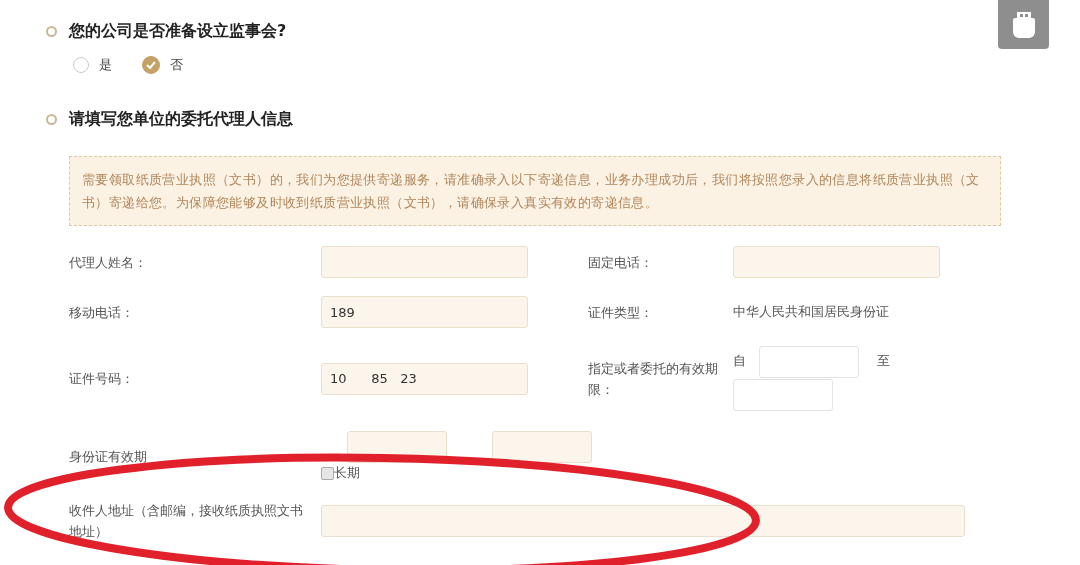 Image resolution: width=1080 pixels, height=565 pixels. I want to click on usb-icon, so click(1023, 24).